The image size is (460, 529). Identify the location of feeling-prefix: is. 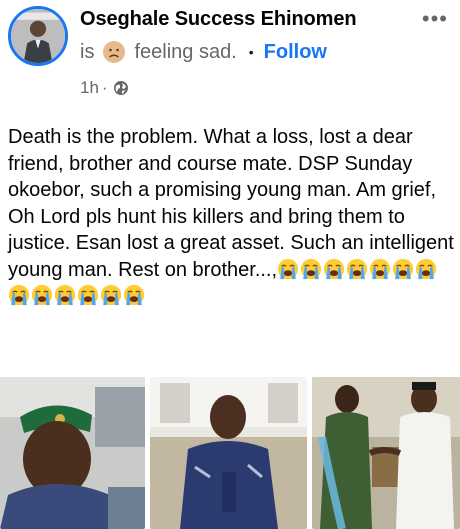
(87, 51).